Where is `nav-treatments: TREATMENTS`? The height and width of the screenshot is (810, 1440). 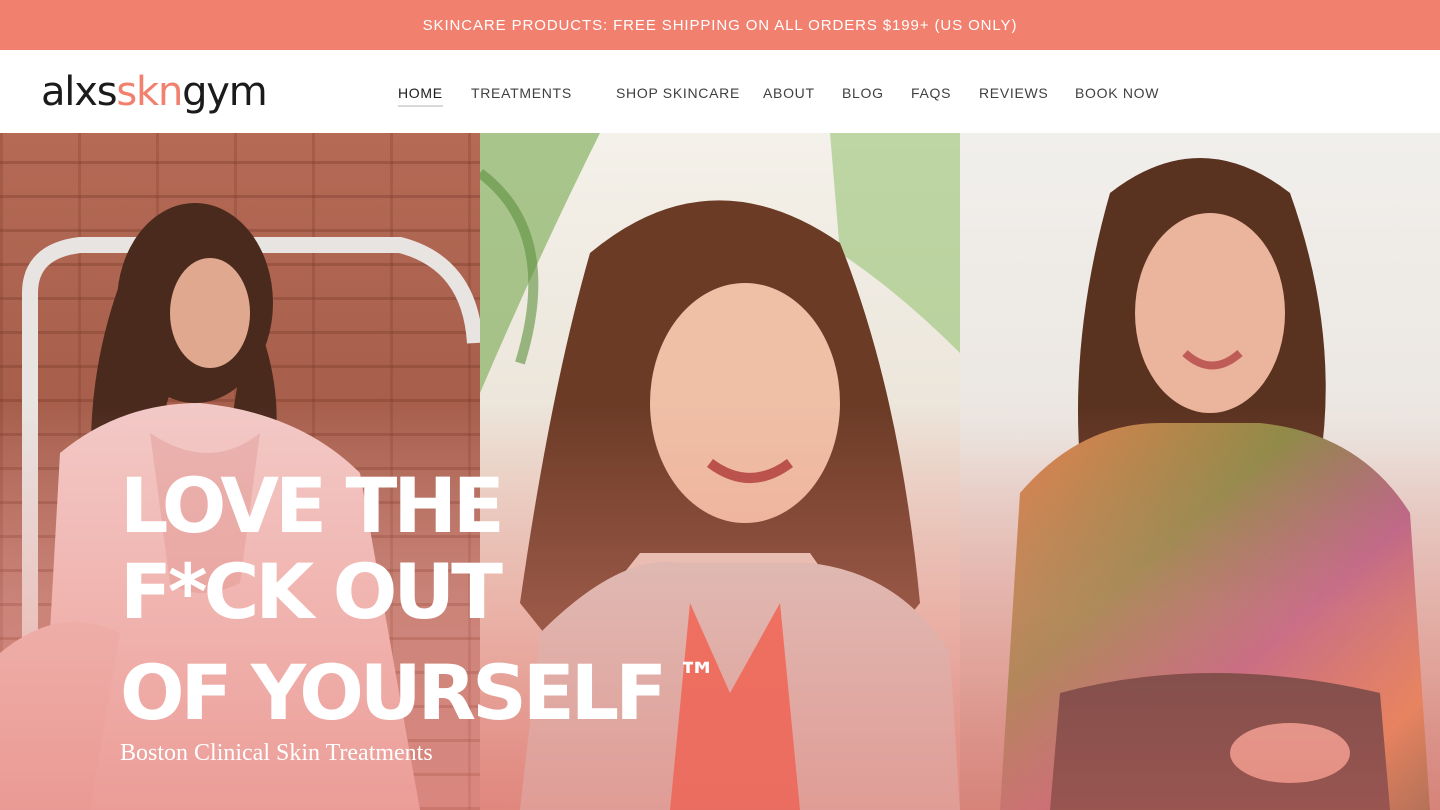 nav-treatments: TREATMENTS is located at coordinates (521, 94).